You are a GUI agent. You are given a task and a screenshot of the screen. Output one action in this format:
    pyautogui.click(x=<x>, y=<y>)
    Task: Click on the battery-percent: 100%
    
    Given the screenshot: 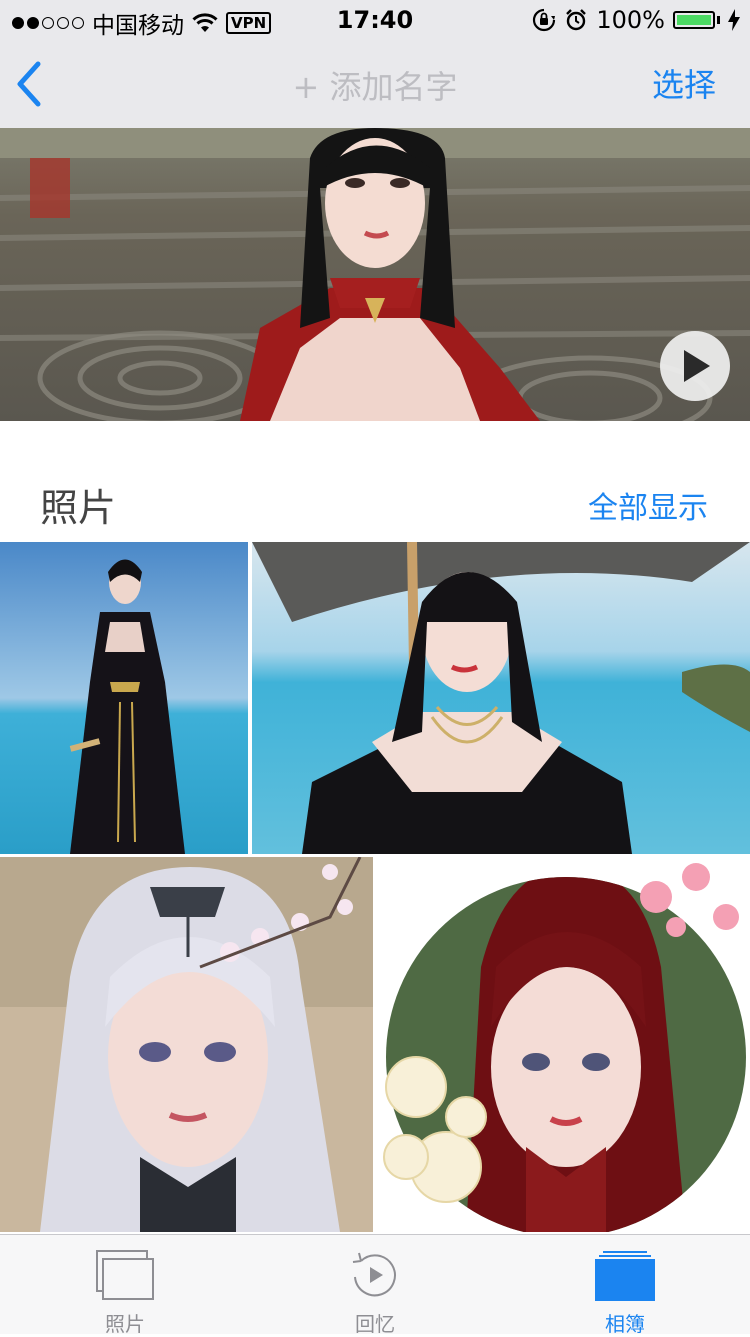 What is the action you would take?
    pyautogui.click(x=630, y=20)
    